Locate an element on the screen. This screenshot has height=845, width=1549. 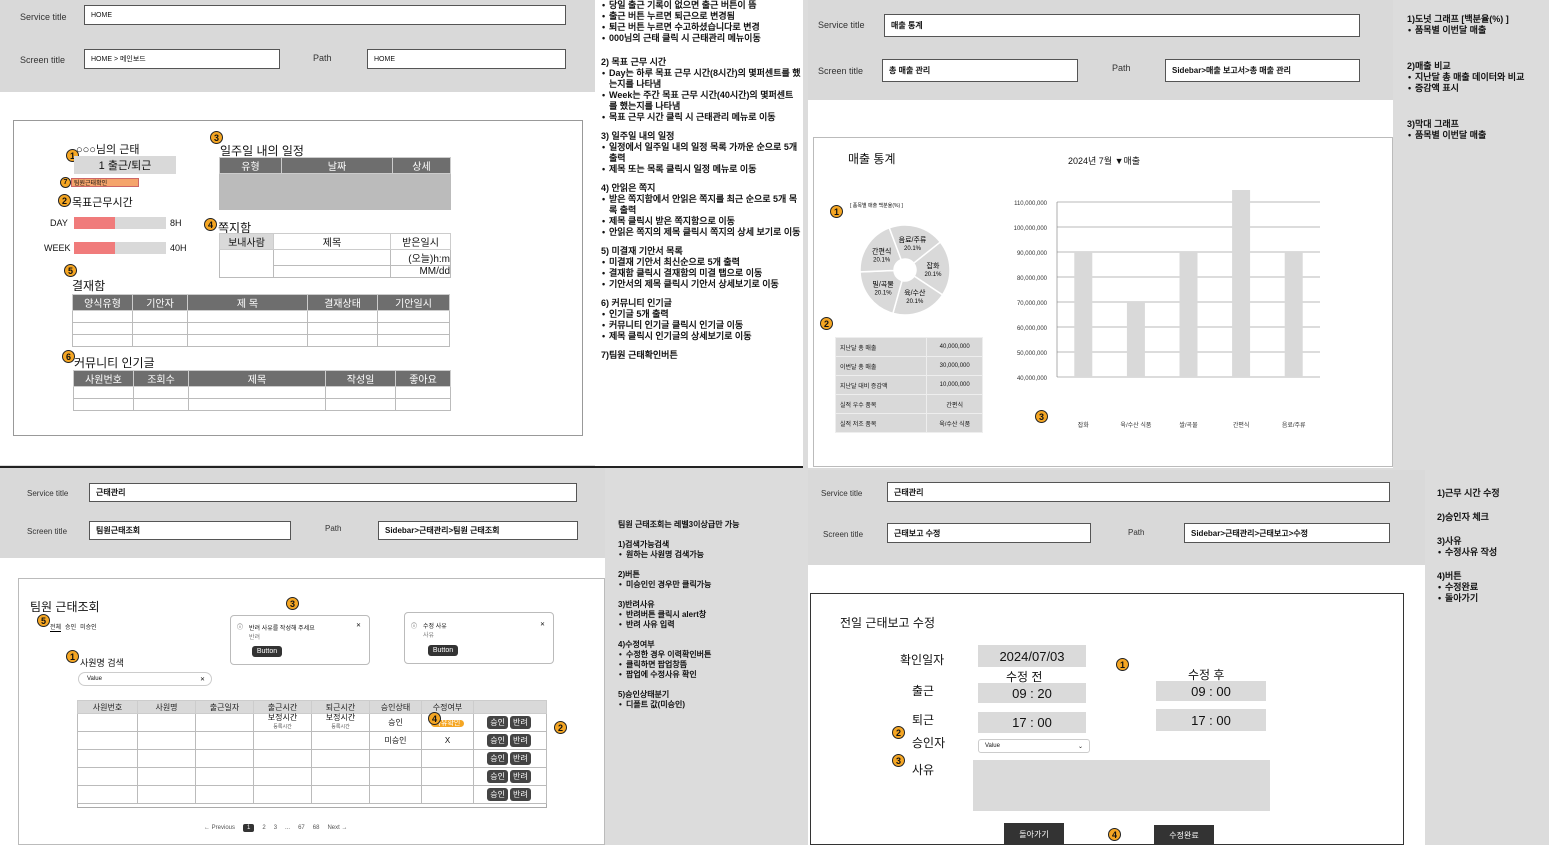
page-3: 3 is located at coordinates (275, 828).